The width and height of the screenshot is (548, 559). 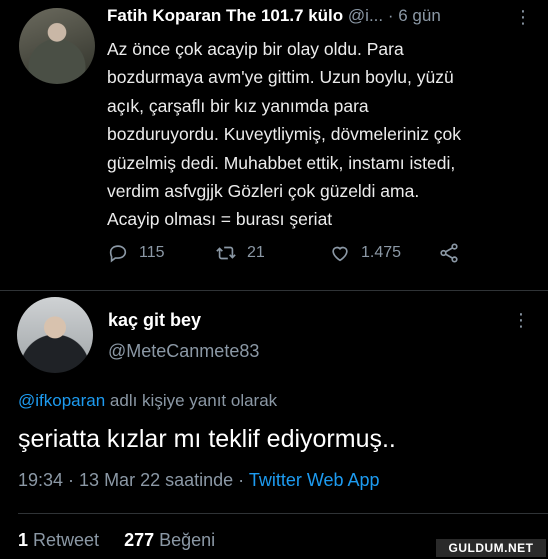 I want to click on like-stat: 277 Beğeni, so click(x=169, y=540).